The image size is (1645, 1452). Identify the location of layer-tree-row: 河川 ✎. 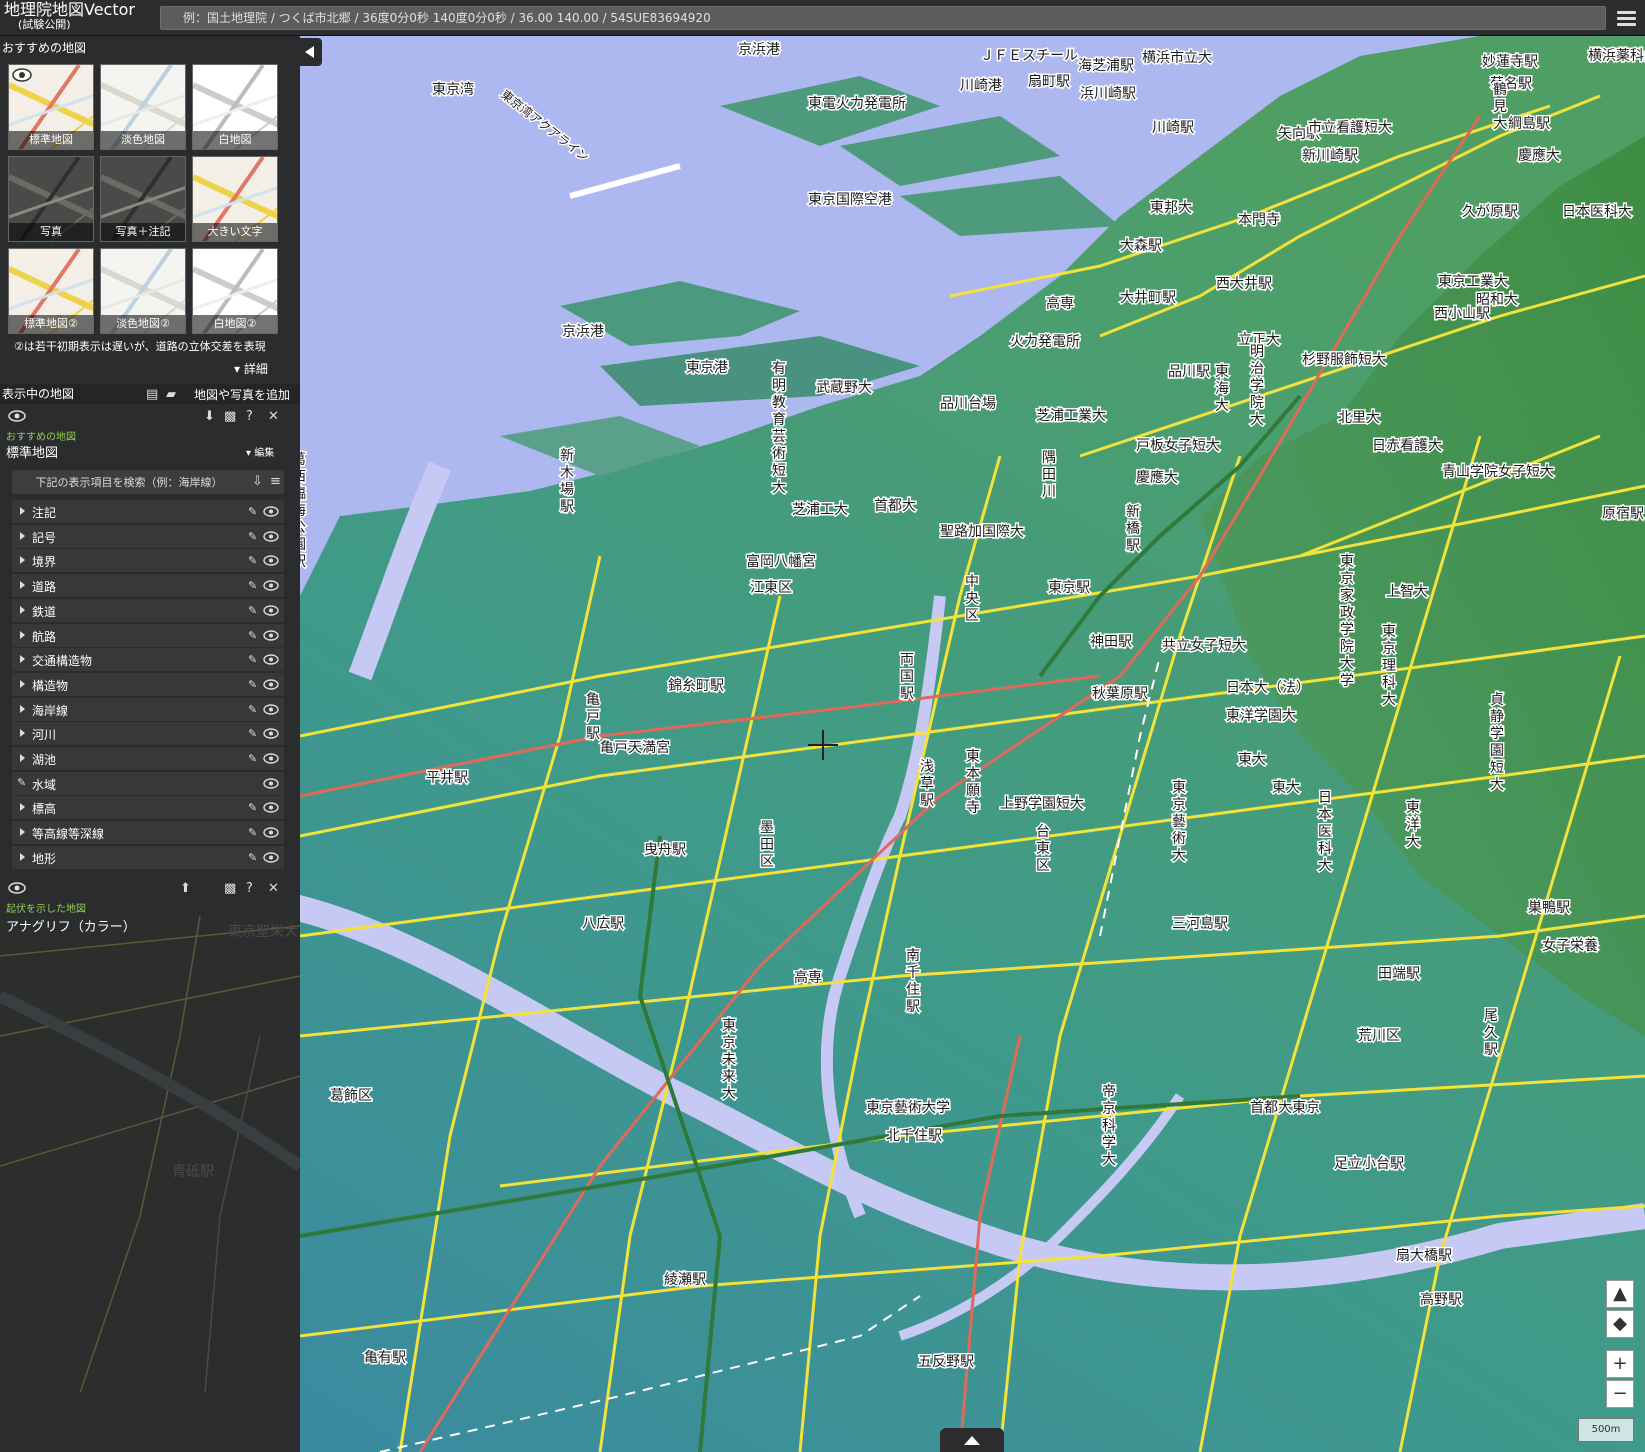
(148, 734).